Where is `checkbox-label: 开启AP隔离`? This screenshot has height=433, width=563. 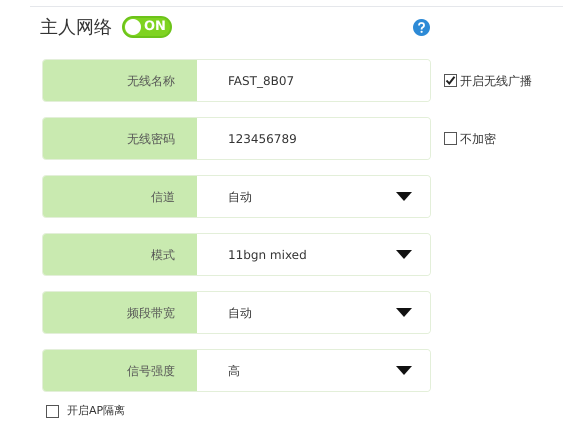
checkbox-label: 开启AP隔离 is located at coordinates (96, 411).